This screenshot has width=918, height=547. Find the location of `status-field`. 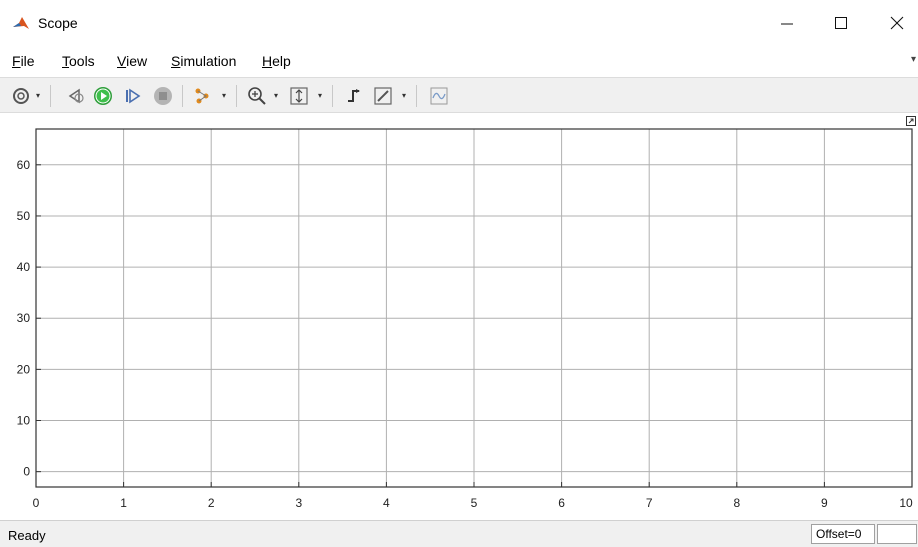

status-field is located at coordinates (897, 534).